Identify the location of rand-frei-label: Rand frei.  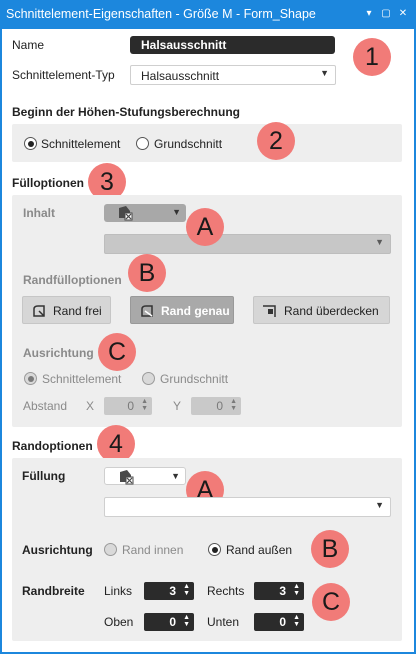
(77, 311).